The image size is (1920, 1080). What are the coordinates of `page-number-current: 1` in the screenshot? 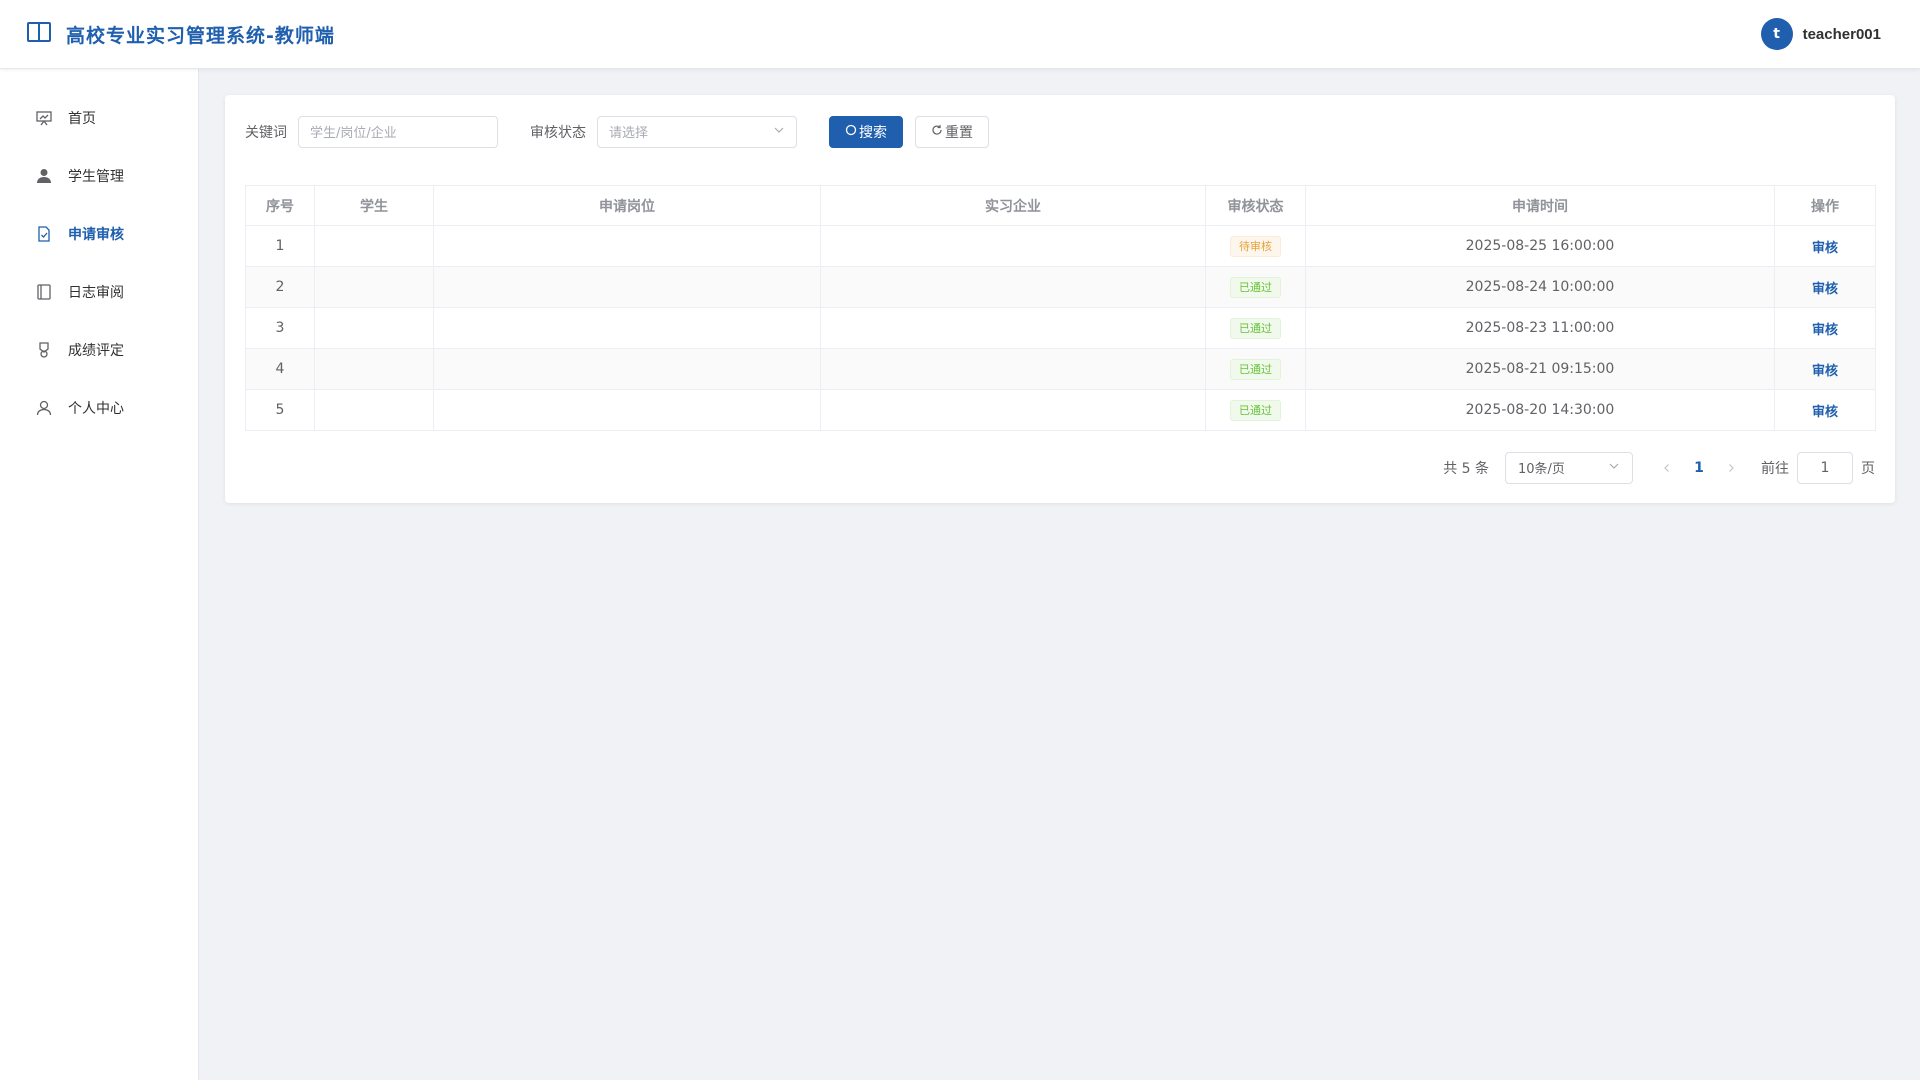 It's located at (1699, 468).